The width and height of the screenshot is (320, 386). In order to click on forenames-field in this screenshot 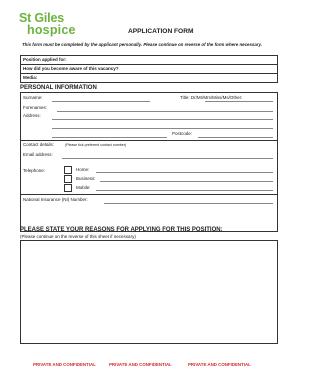, I will do `click(165, 111)`.